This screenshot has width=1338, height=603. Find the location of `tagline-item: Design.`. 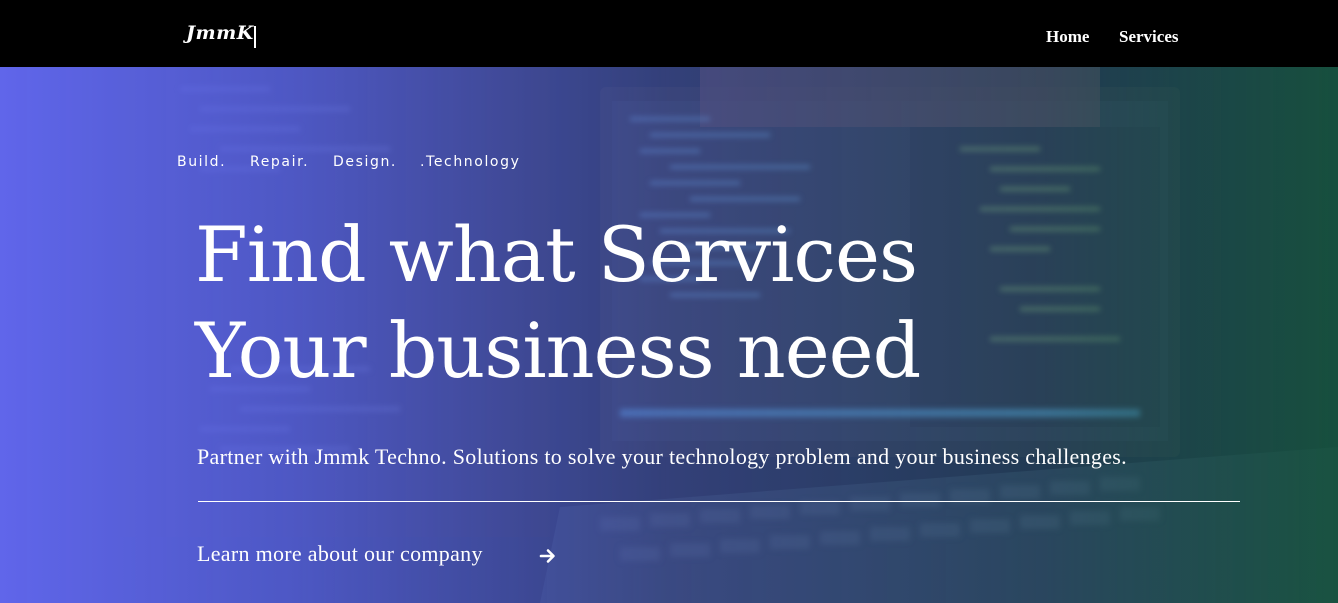

tagline-item: Design. is located at coordinates (365, 162).